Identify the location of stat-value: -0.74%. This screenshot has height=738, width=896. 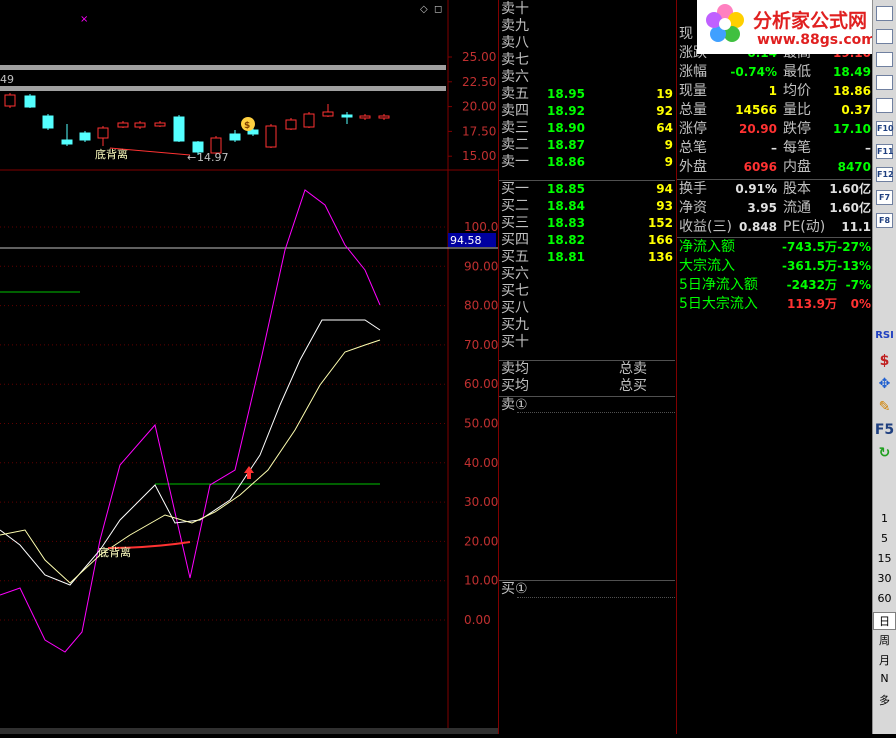
(753, 72).